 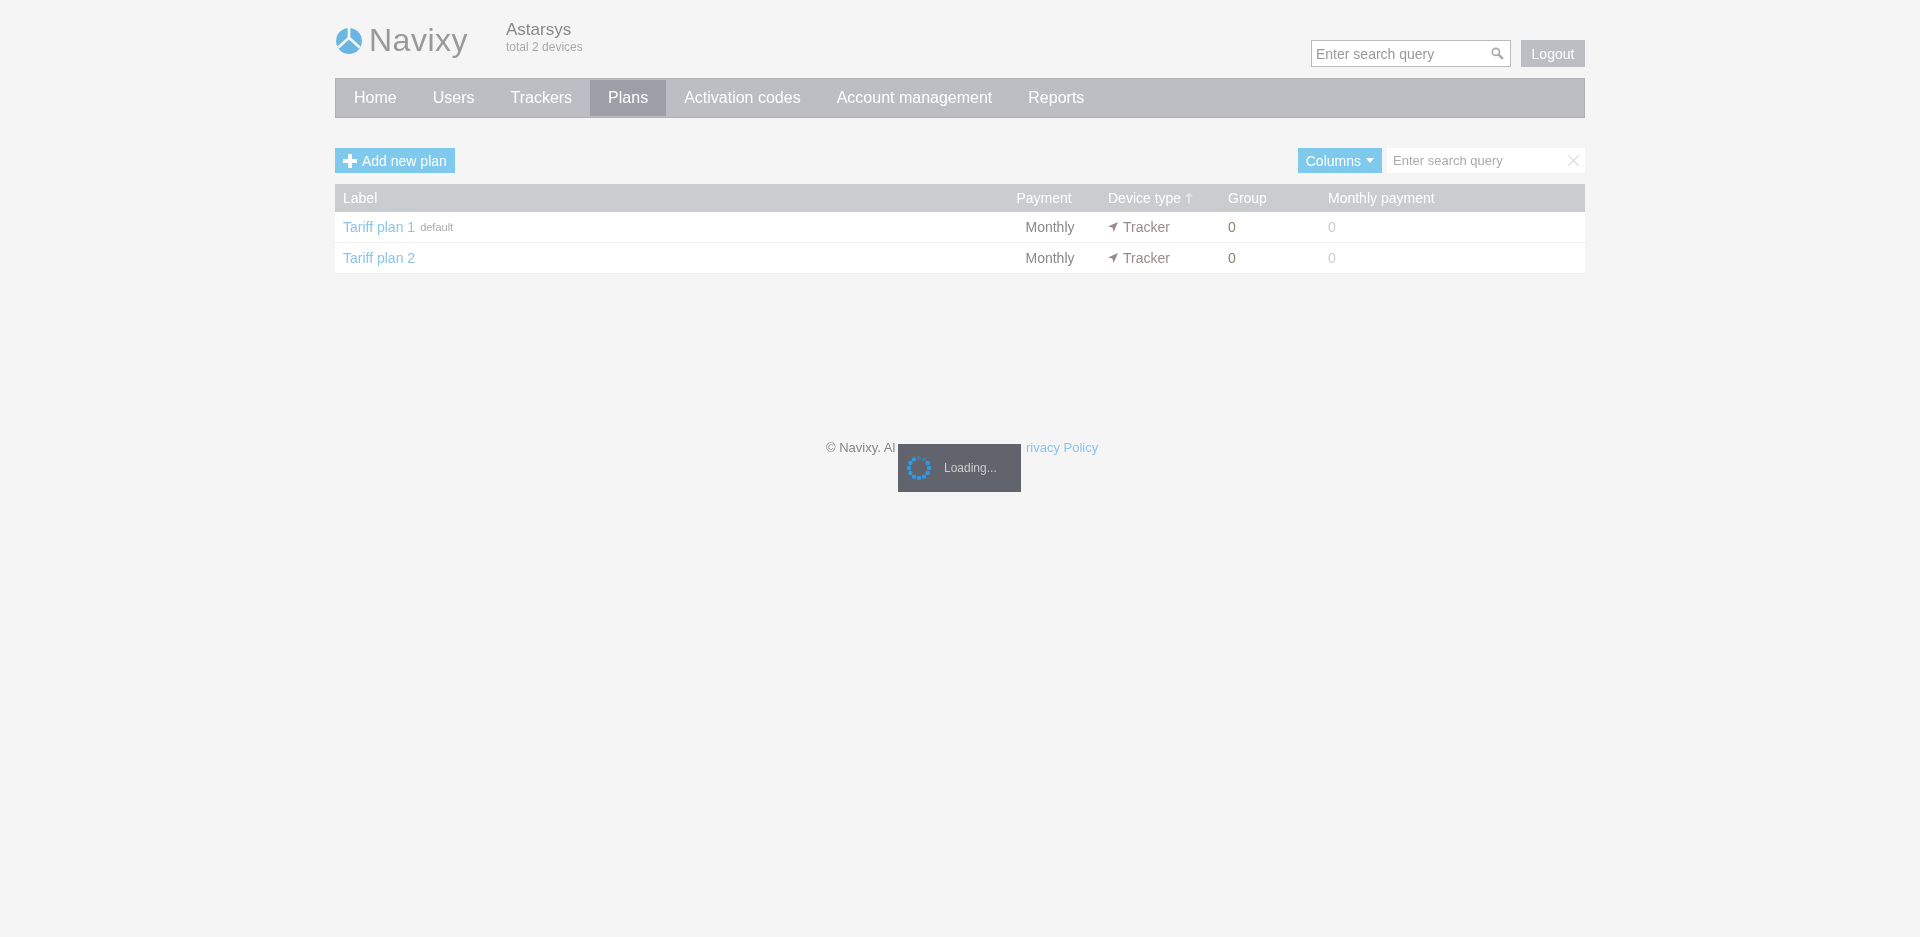 What do you see at coordinates (914, 98) in the screenshot?
I see `nav-tab: Account management` at bounding box center [914, 98].